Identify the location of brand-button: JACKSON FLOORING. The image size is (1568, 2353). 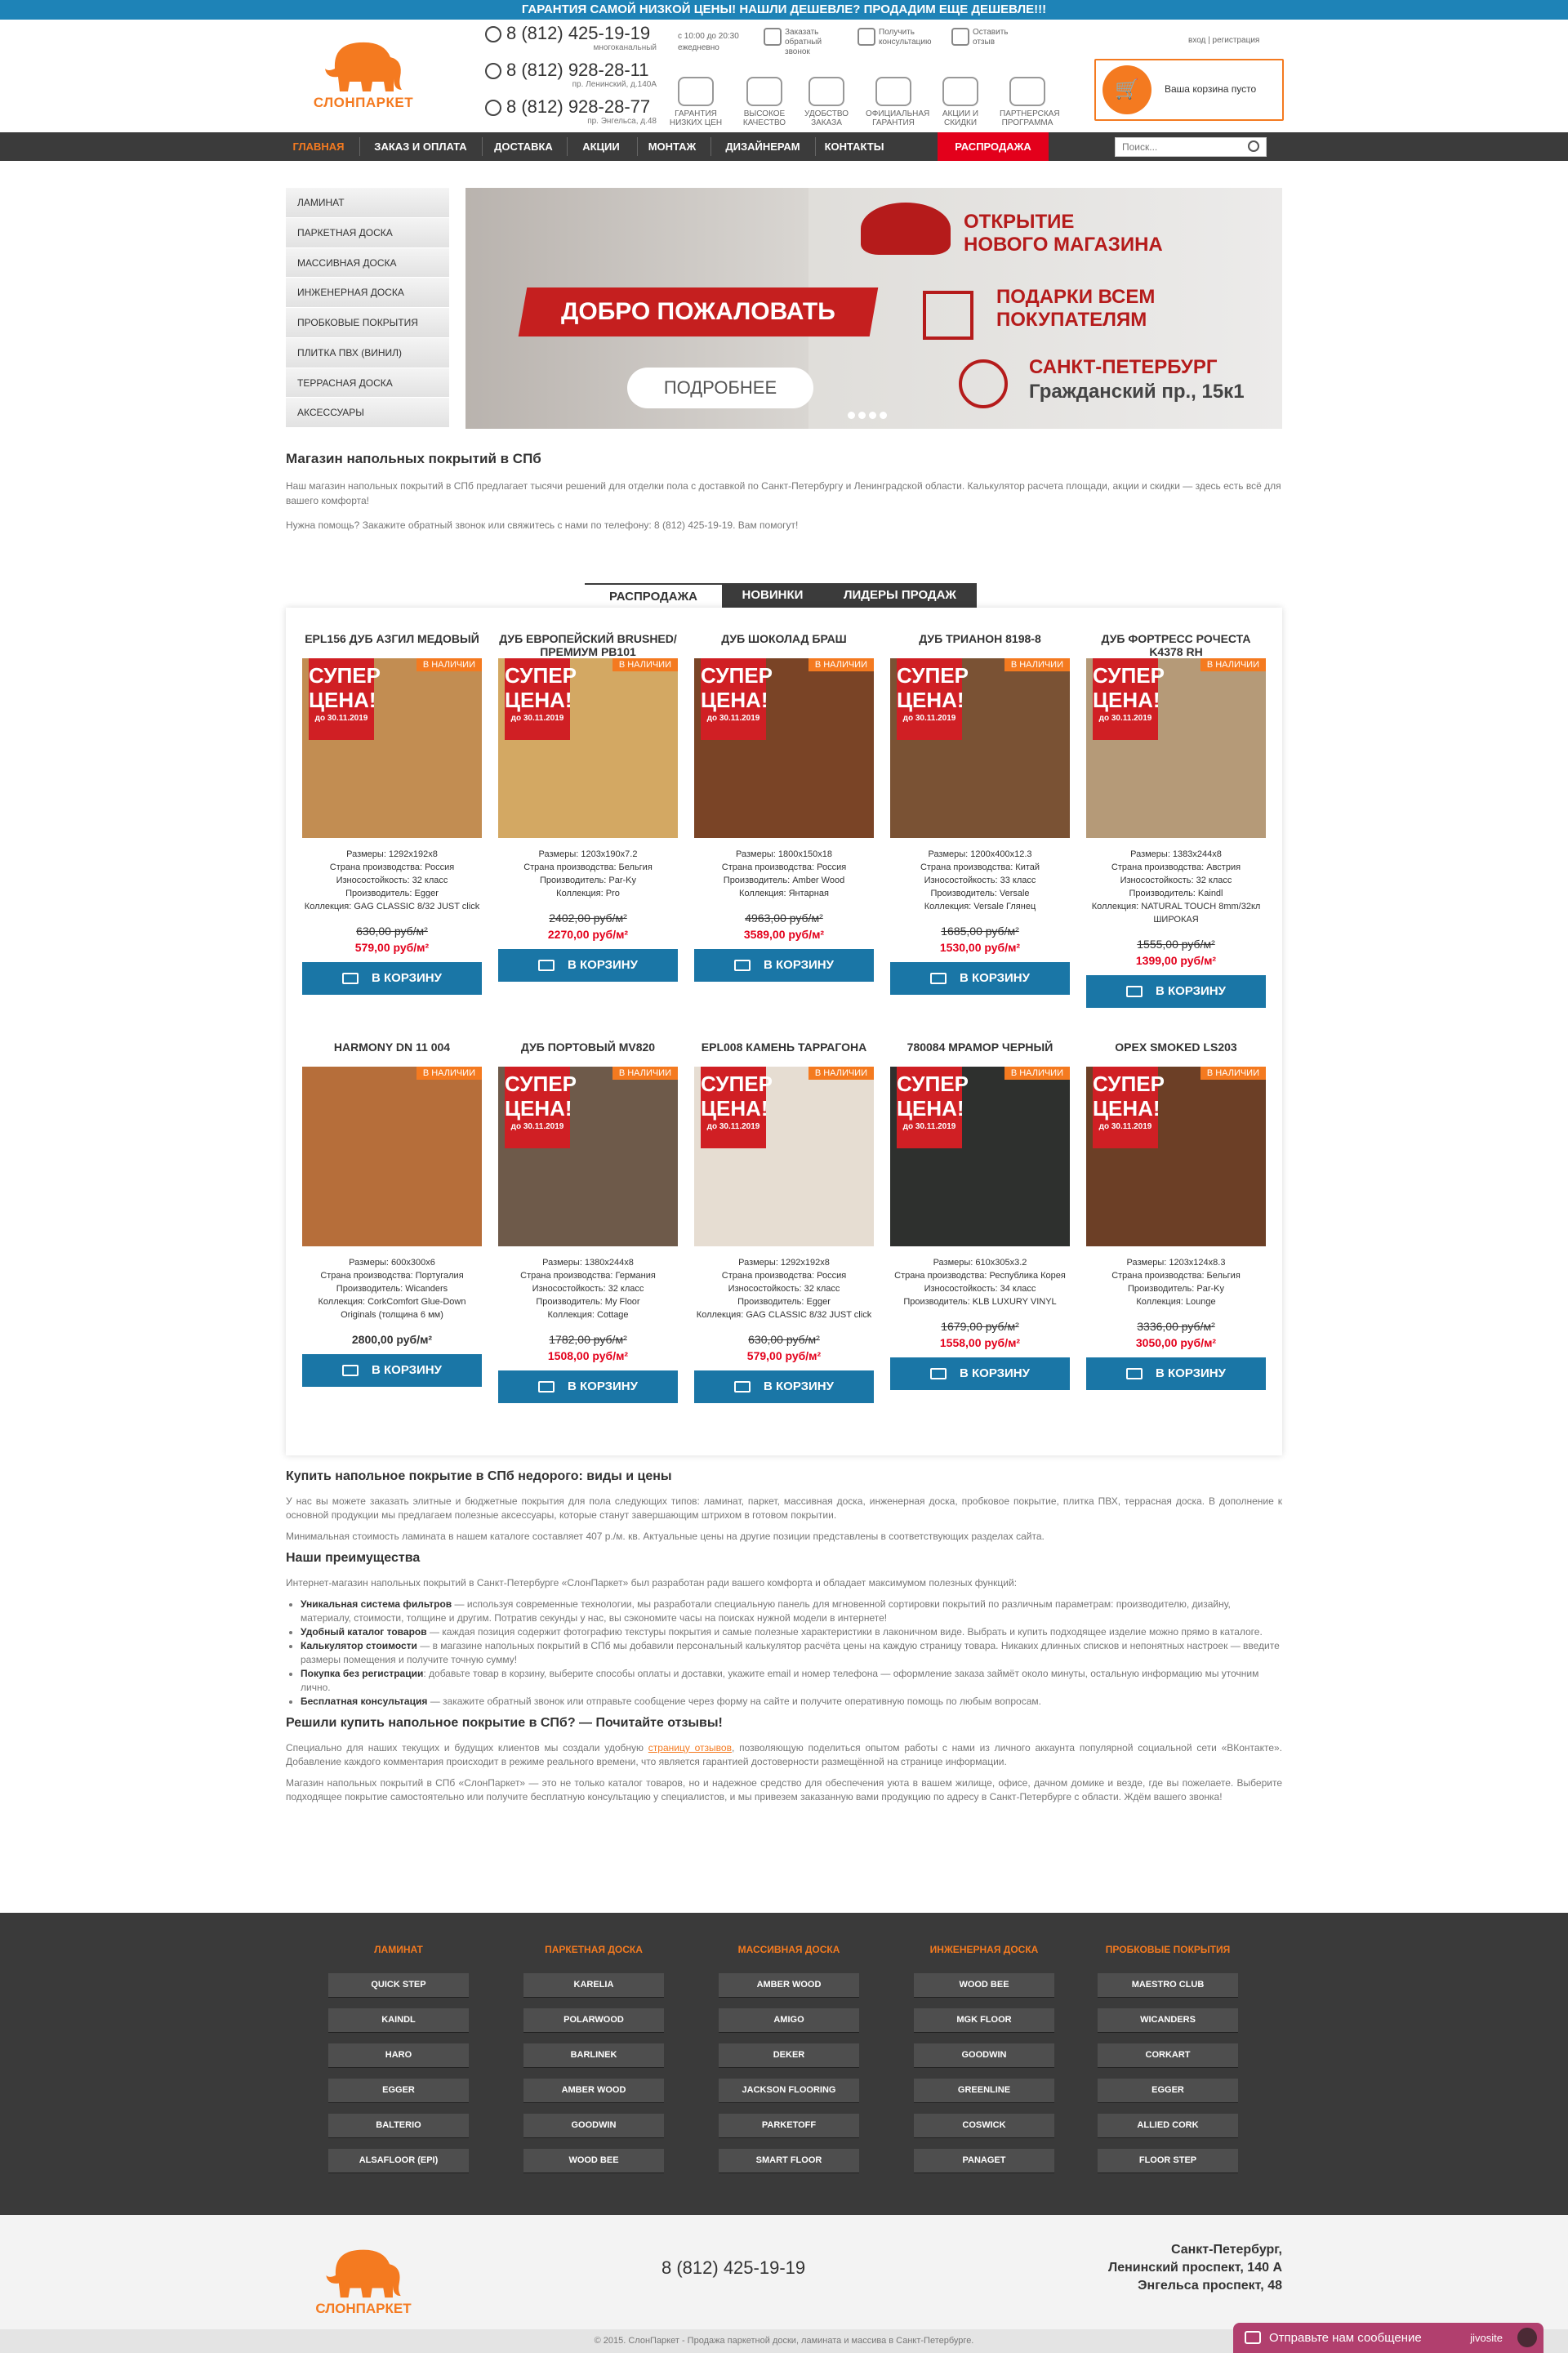
(789, 2090).